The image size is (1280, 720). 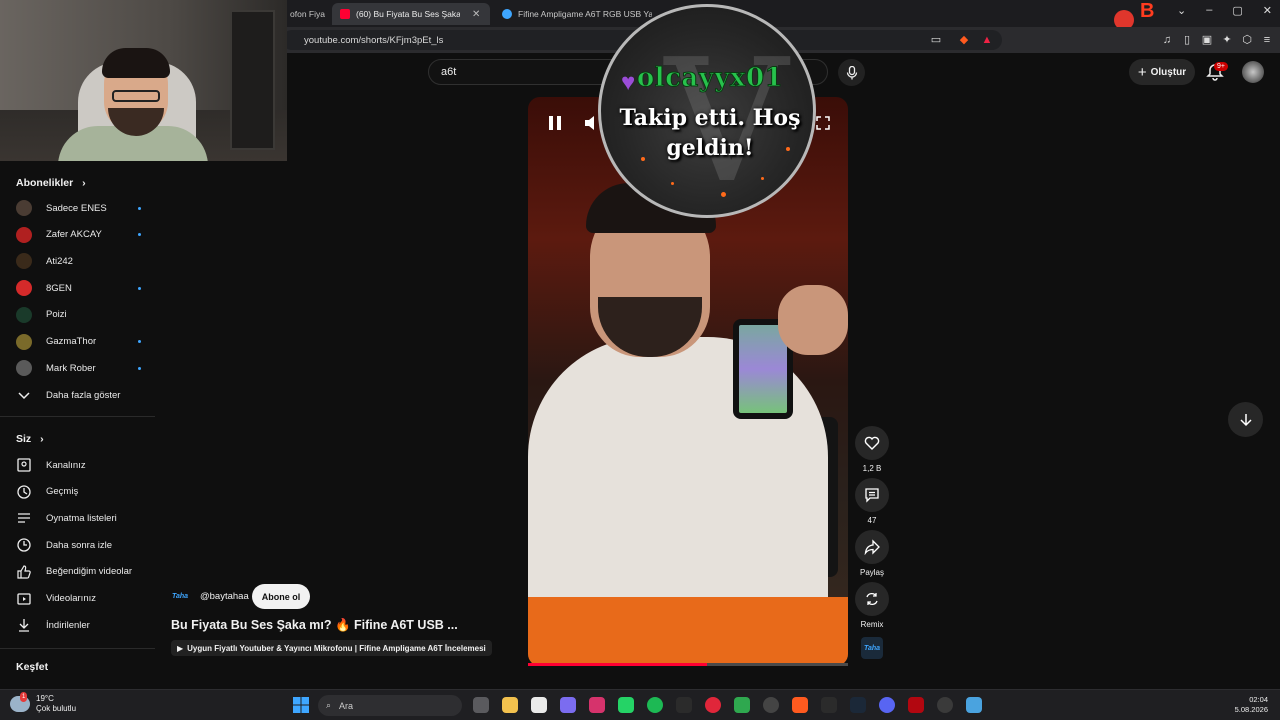 What do you see at coordinates (78, 235) in the screenshot?
I see `subscription-item: Zafer AKCAY` at bounding box center [78, 235].